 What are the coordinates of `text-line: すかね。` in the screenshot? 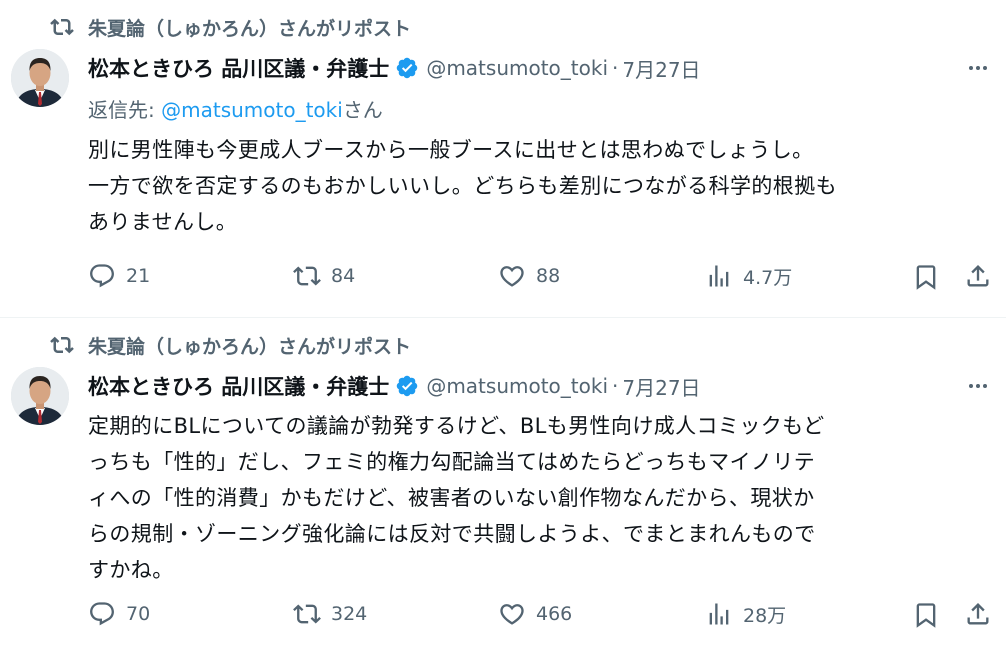 It's located at (131, 570).